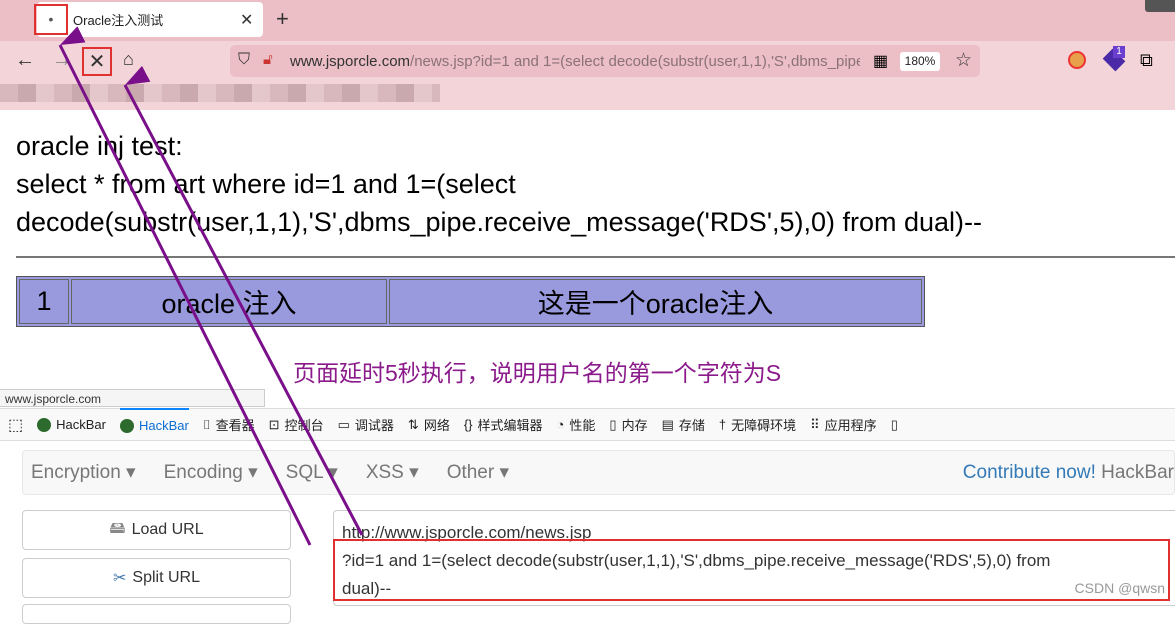 This screenshot has width=1175, height=624. Describe the element at coordinates (156, 614) in the screenshot. I see `execute-button` at that location.